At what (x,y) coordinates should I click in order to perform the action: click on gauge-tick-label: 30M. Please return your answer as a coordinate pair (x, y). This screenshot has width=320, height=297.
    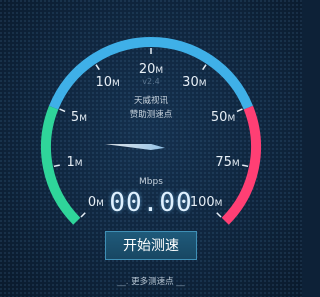
    Looking at the image, I should click on (194, 82).